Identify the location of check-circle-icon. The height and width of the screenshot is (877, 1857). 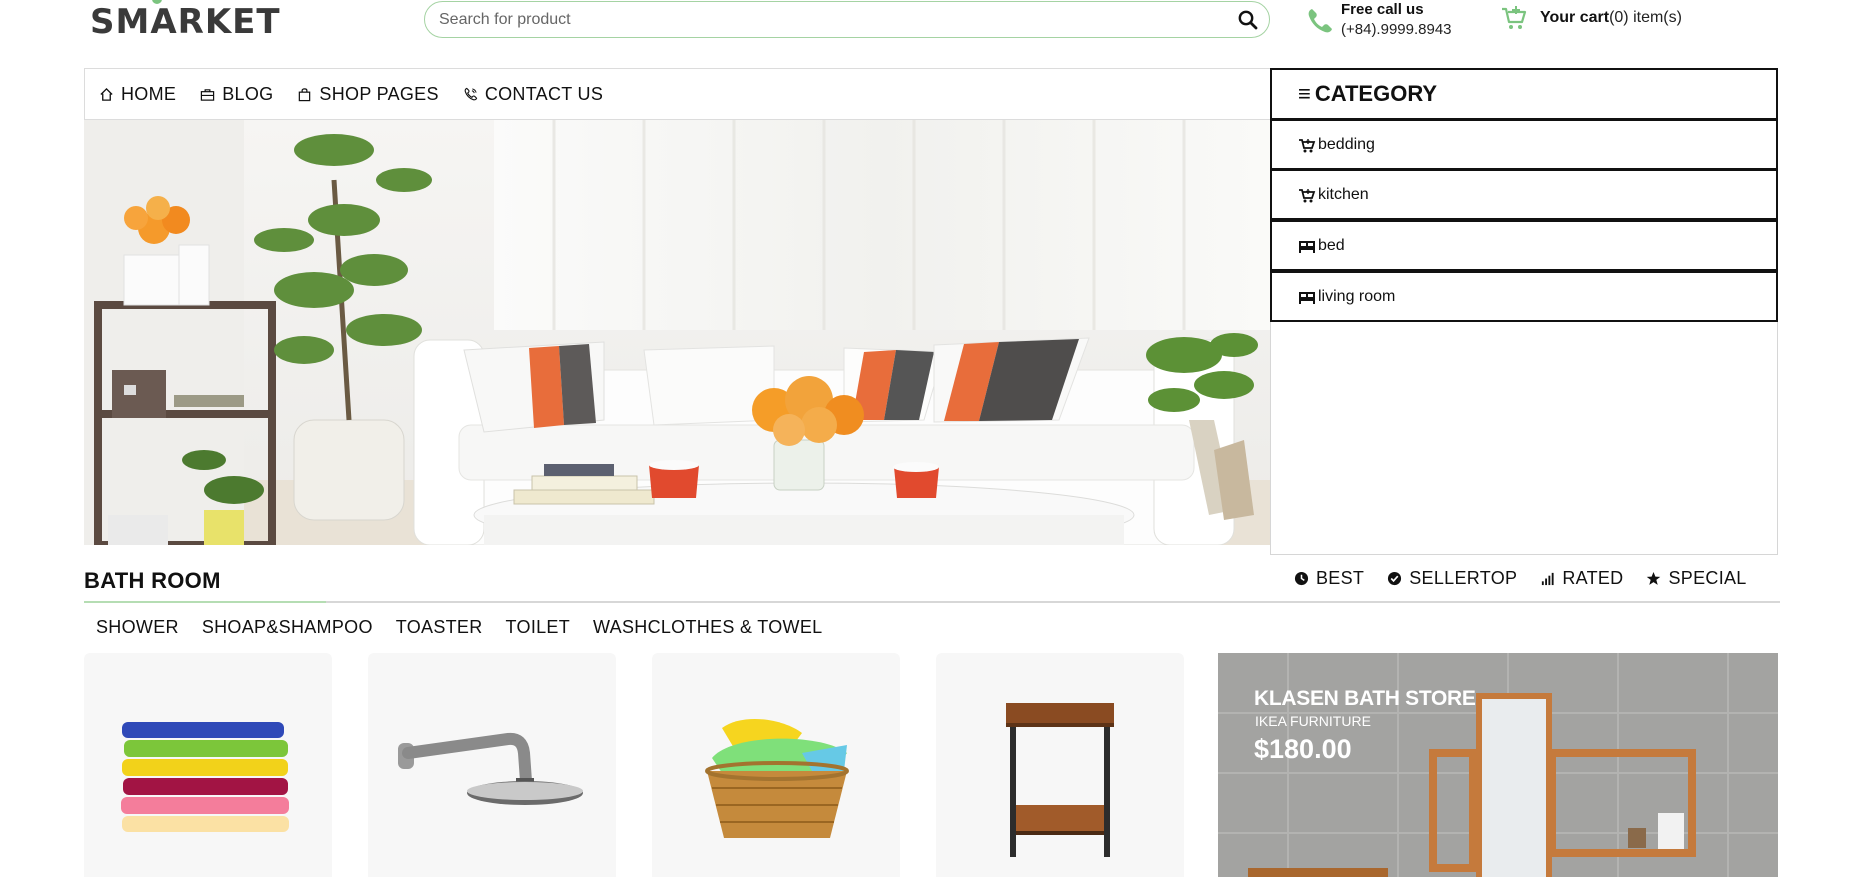
(1395, 578).